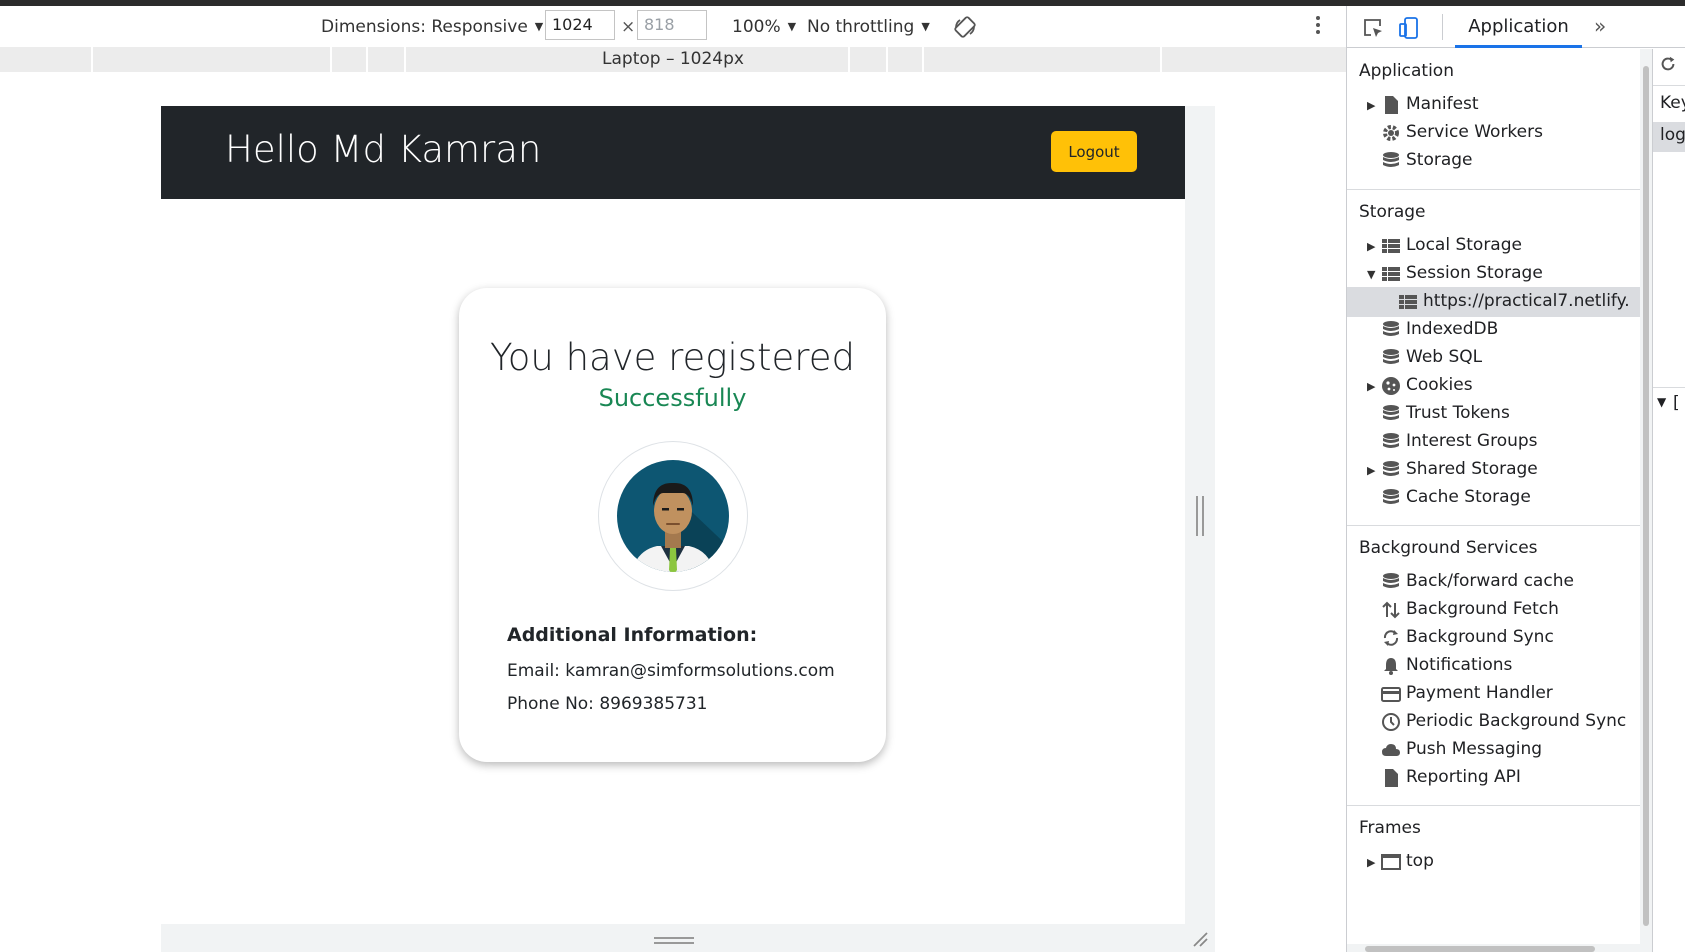 The width and height of the screenshot is (1685, 952). Describe the element at coordinates (1439, 160) in the screenshot. I see `tree-item-label: Storage` at that location.